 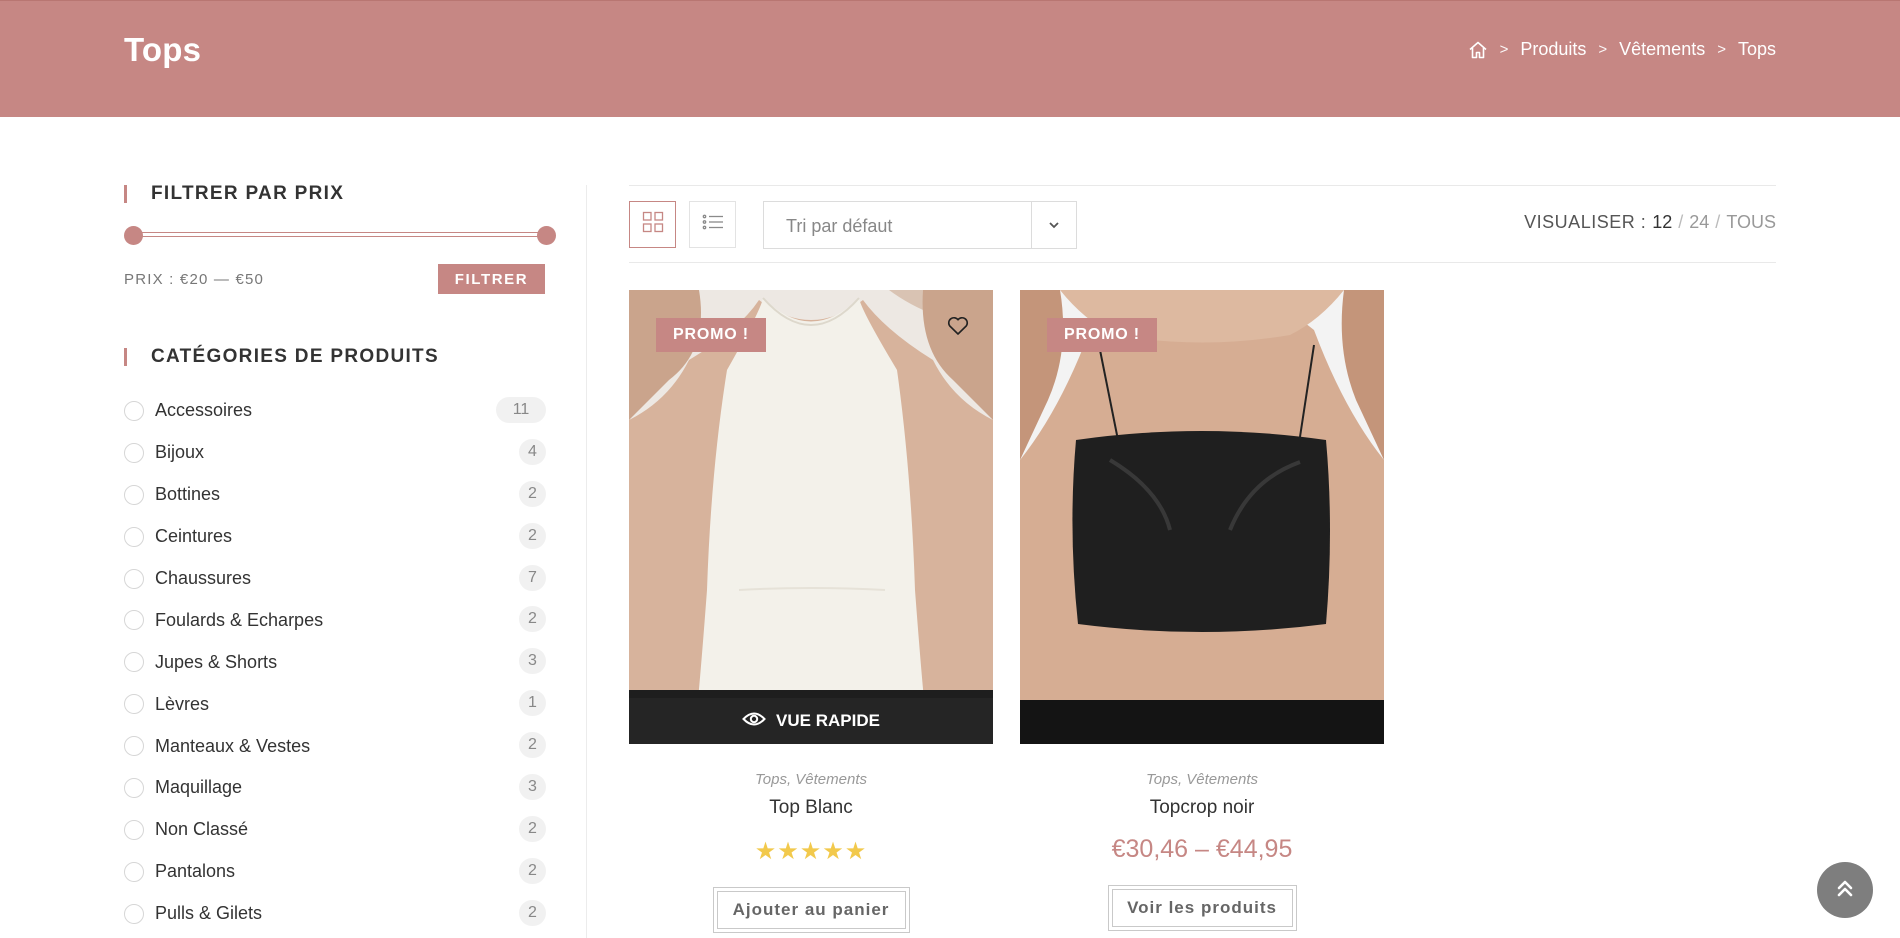 What do you see at coordinates (208, 913) in the screenshot?
I see `category-name: Pulls & Gilets` at bounding box center [208, 913].